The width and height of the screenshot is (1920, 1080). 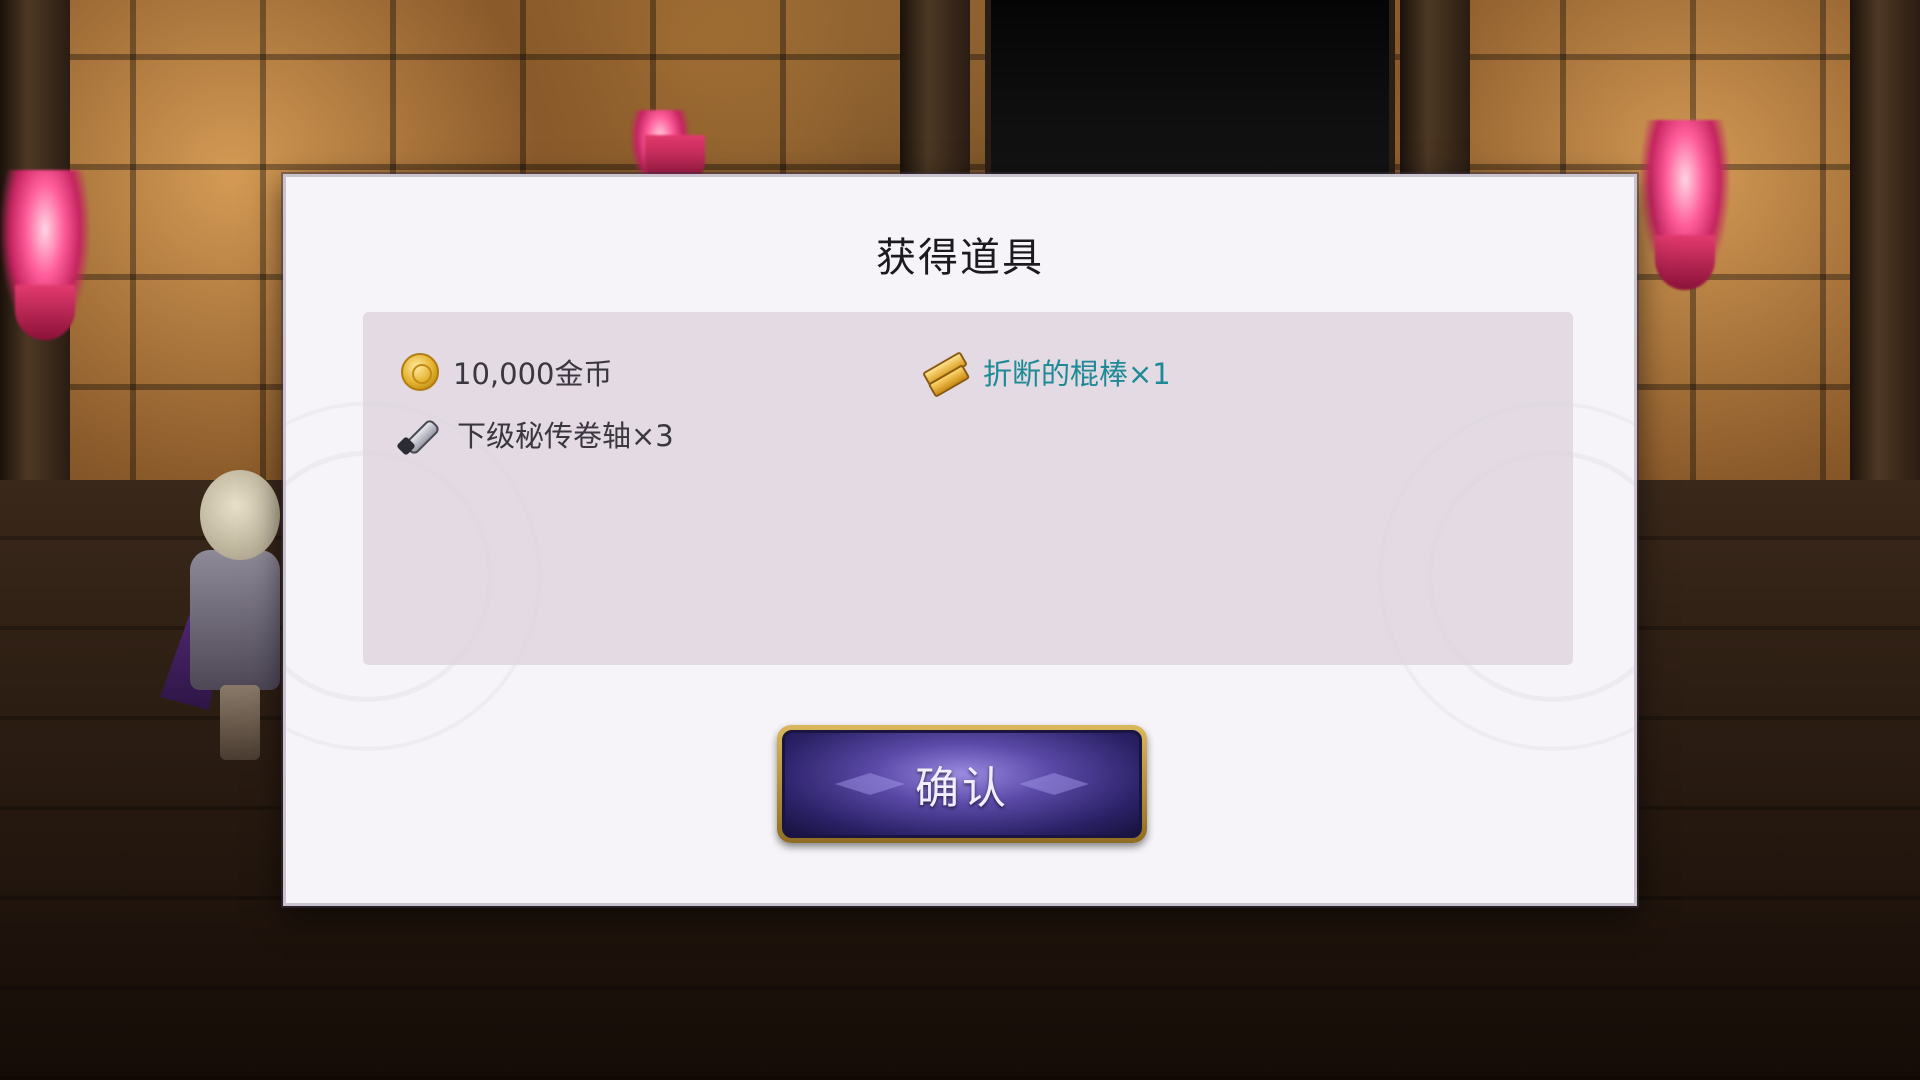 I want to click on character-legs, so click(x=240, y=722).